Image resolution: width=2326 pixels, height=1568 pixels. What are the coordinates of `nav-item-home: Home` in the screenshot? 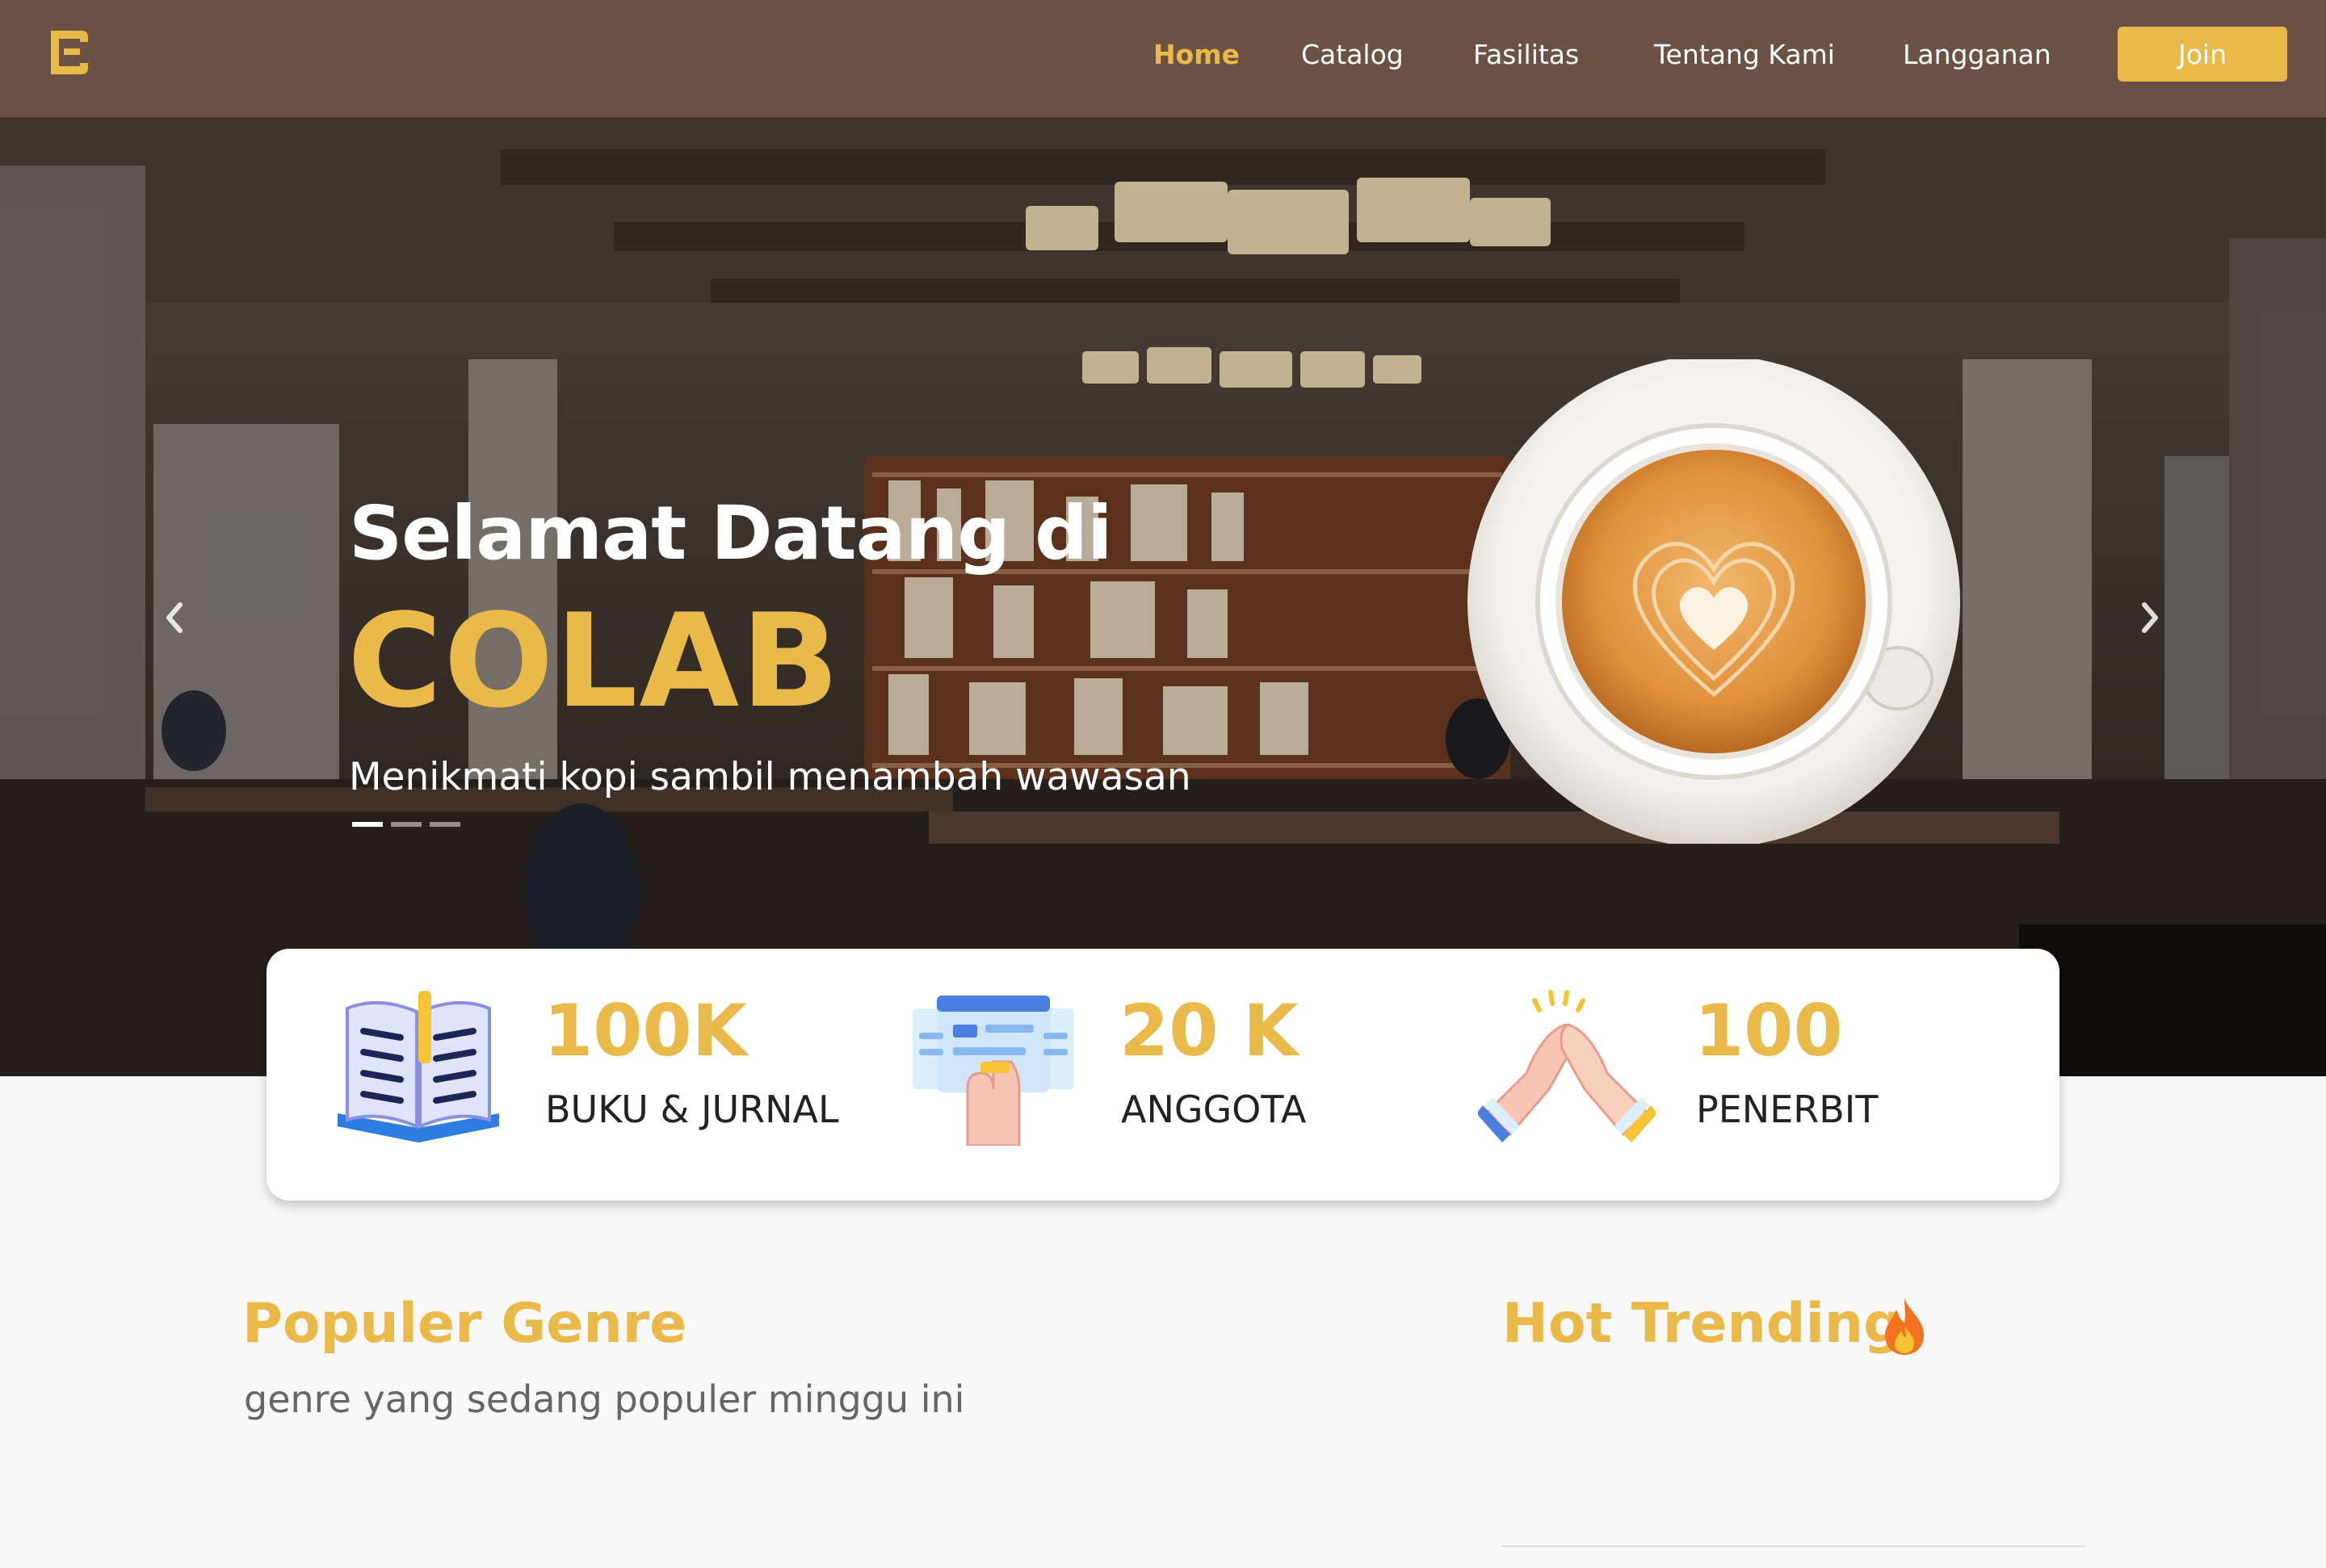 It's located at (1196, 55).